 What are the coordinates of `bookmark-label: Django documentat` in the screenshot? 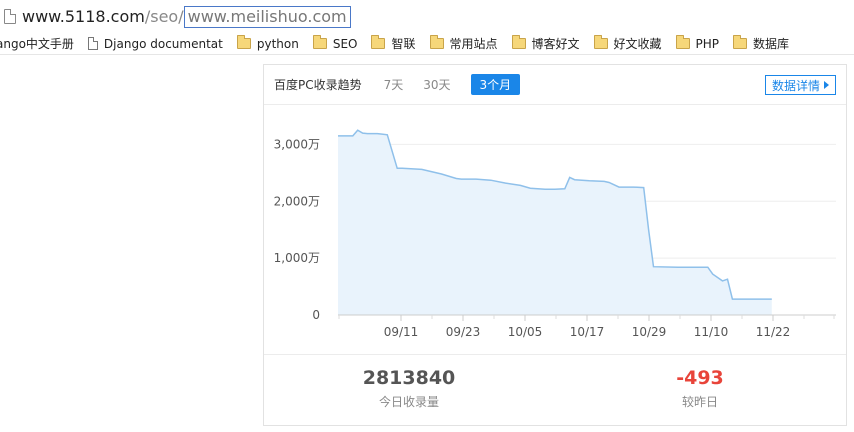 It's located at (163, 43).